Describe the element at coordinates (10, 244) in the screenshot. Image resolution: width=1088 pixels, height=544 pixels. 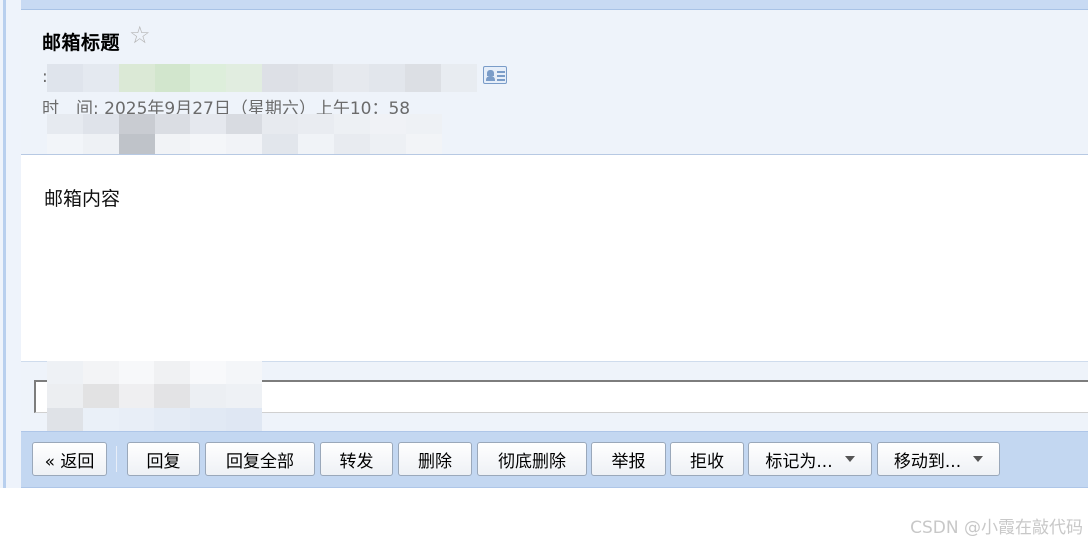
I see `left-rail` at that location.